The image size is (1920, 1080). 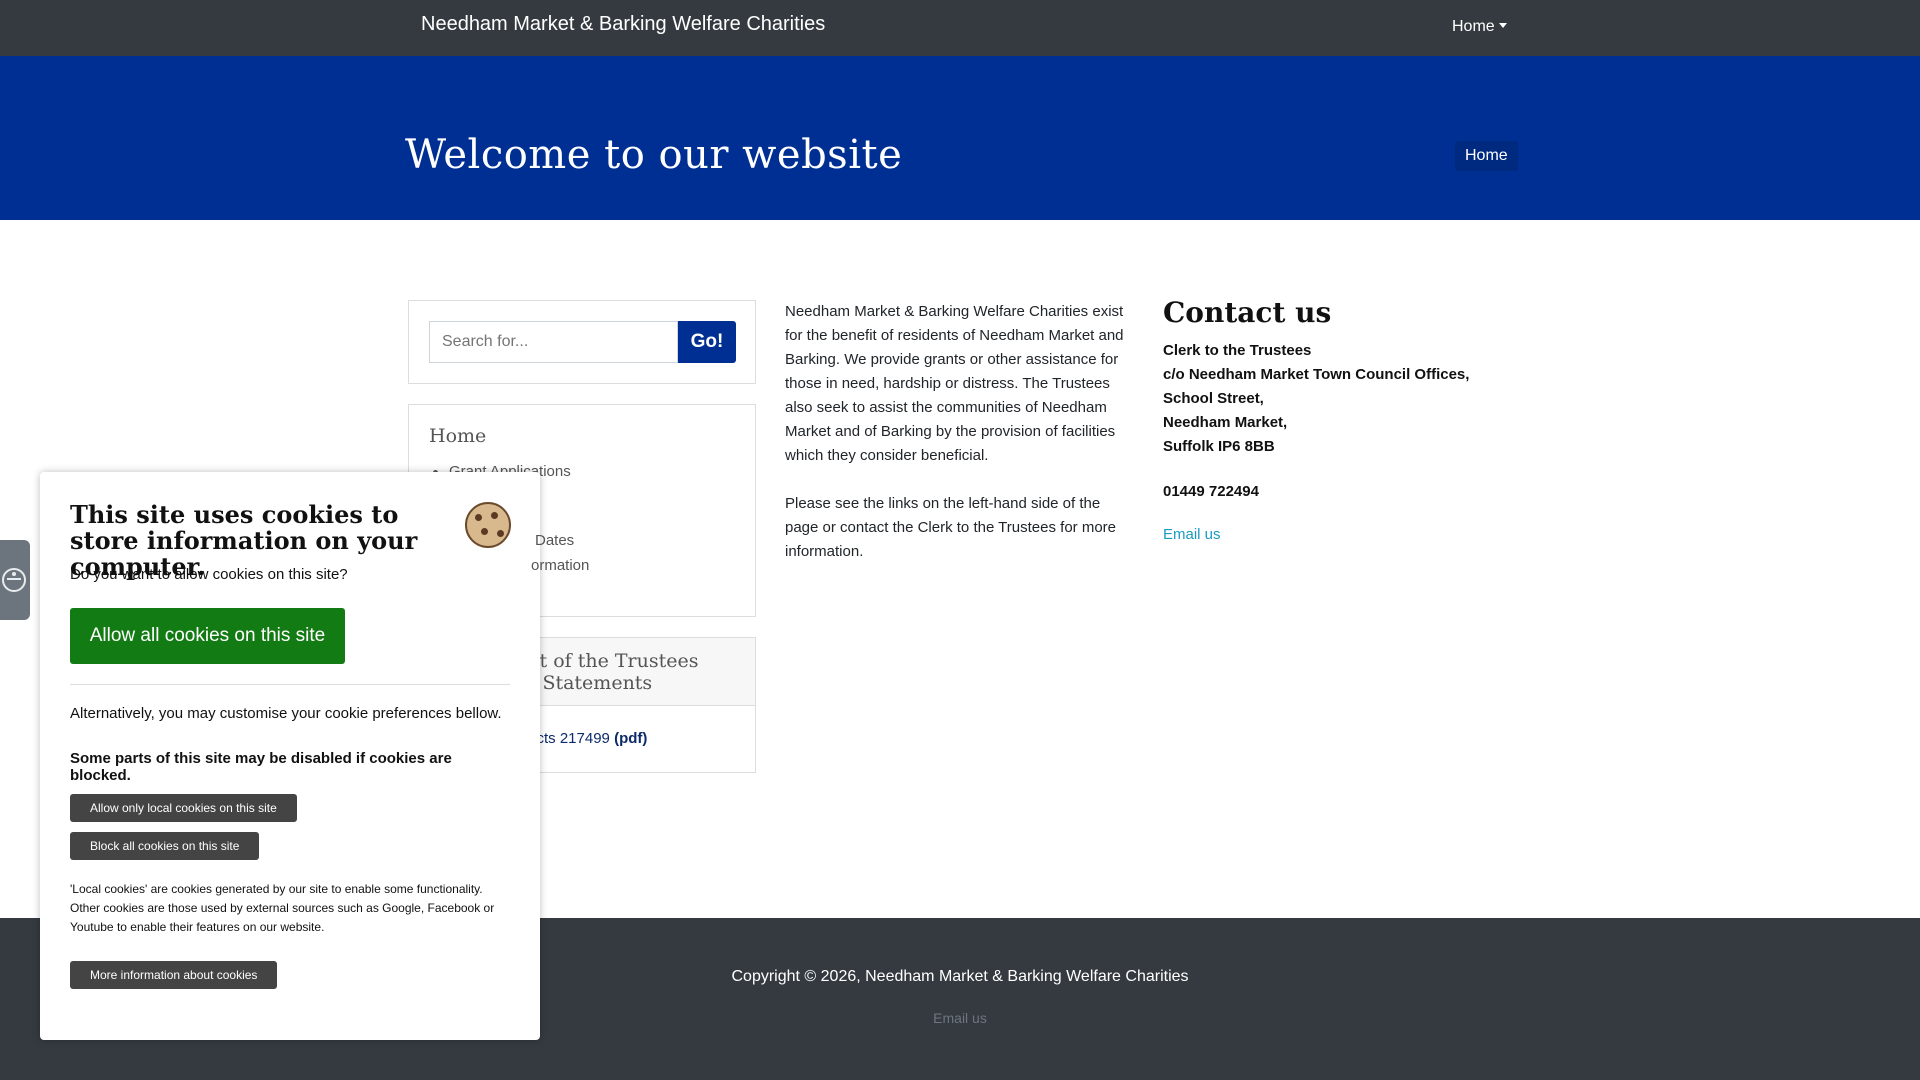 What do you see at coordinates (554, 540) in the screenshot?
I see `side-menu-item-dates: Dates` at bounding box center [554, 540].